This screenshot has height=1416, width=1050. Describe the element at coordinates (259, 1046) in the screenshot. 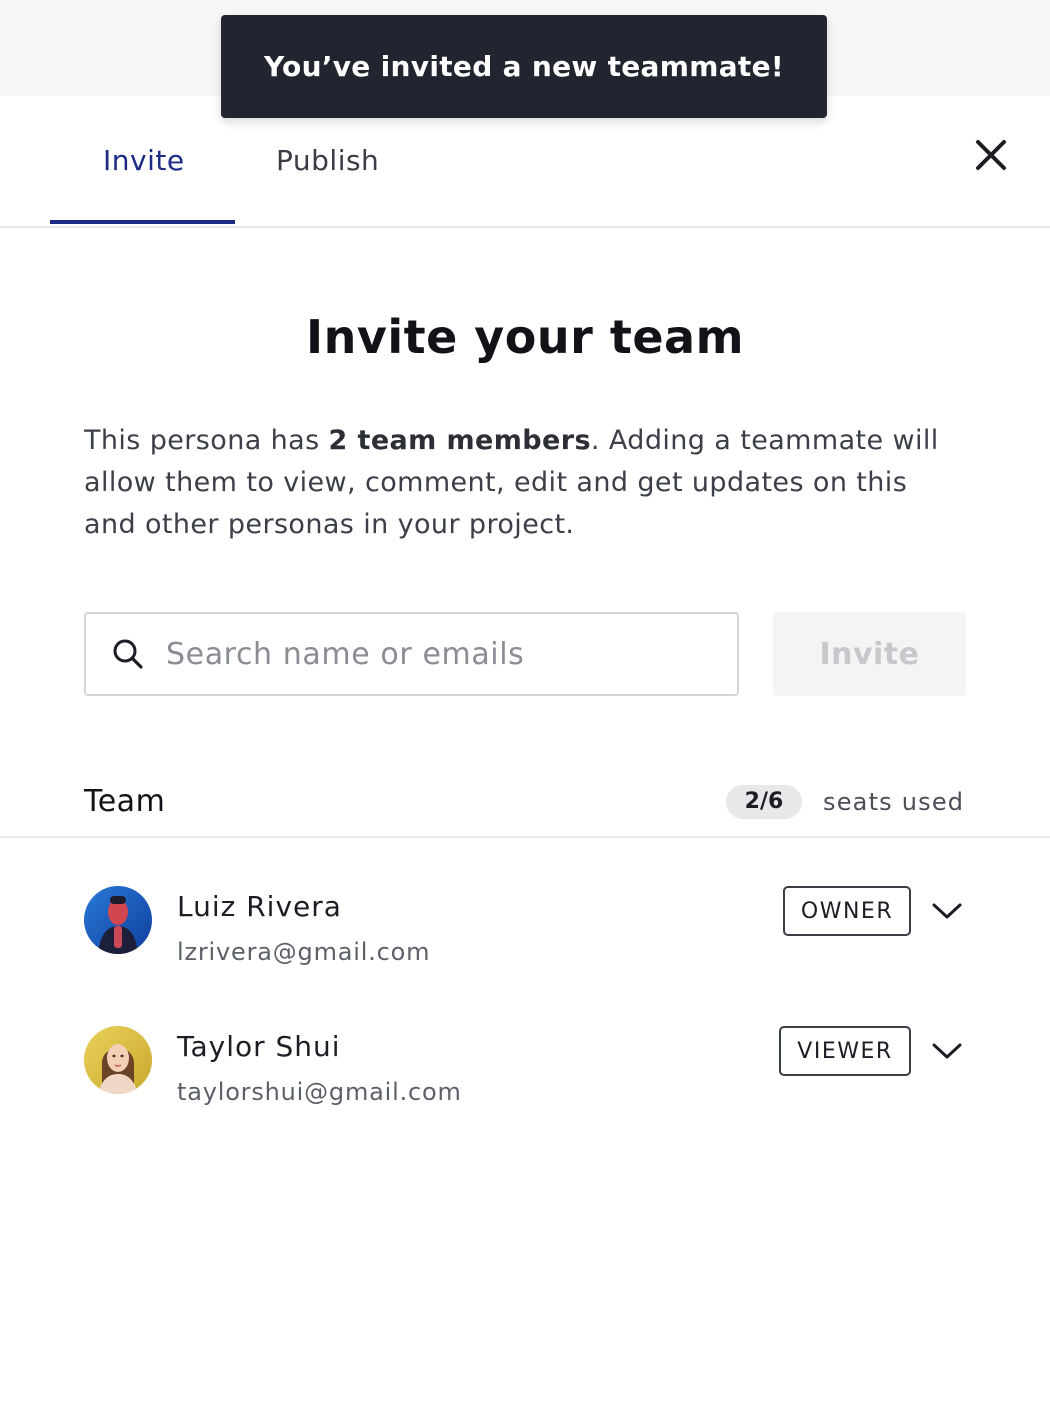

I see `member-name: Taylor Shui` at that location.